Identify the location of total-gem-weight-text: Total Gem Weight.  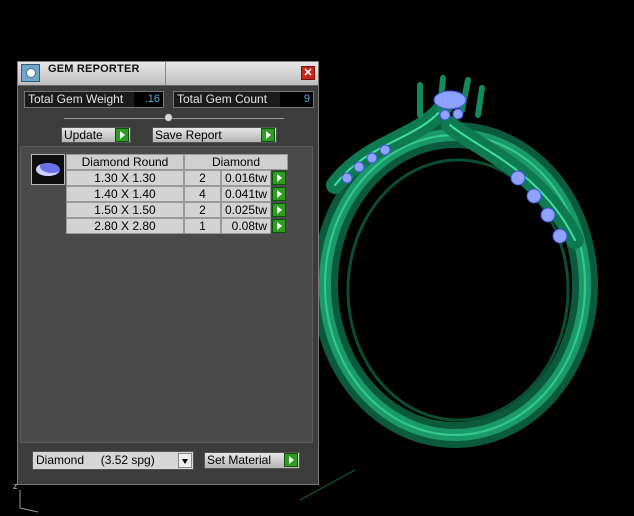
(76, 99).